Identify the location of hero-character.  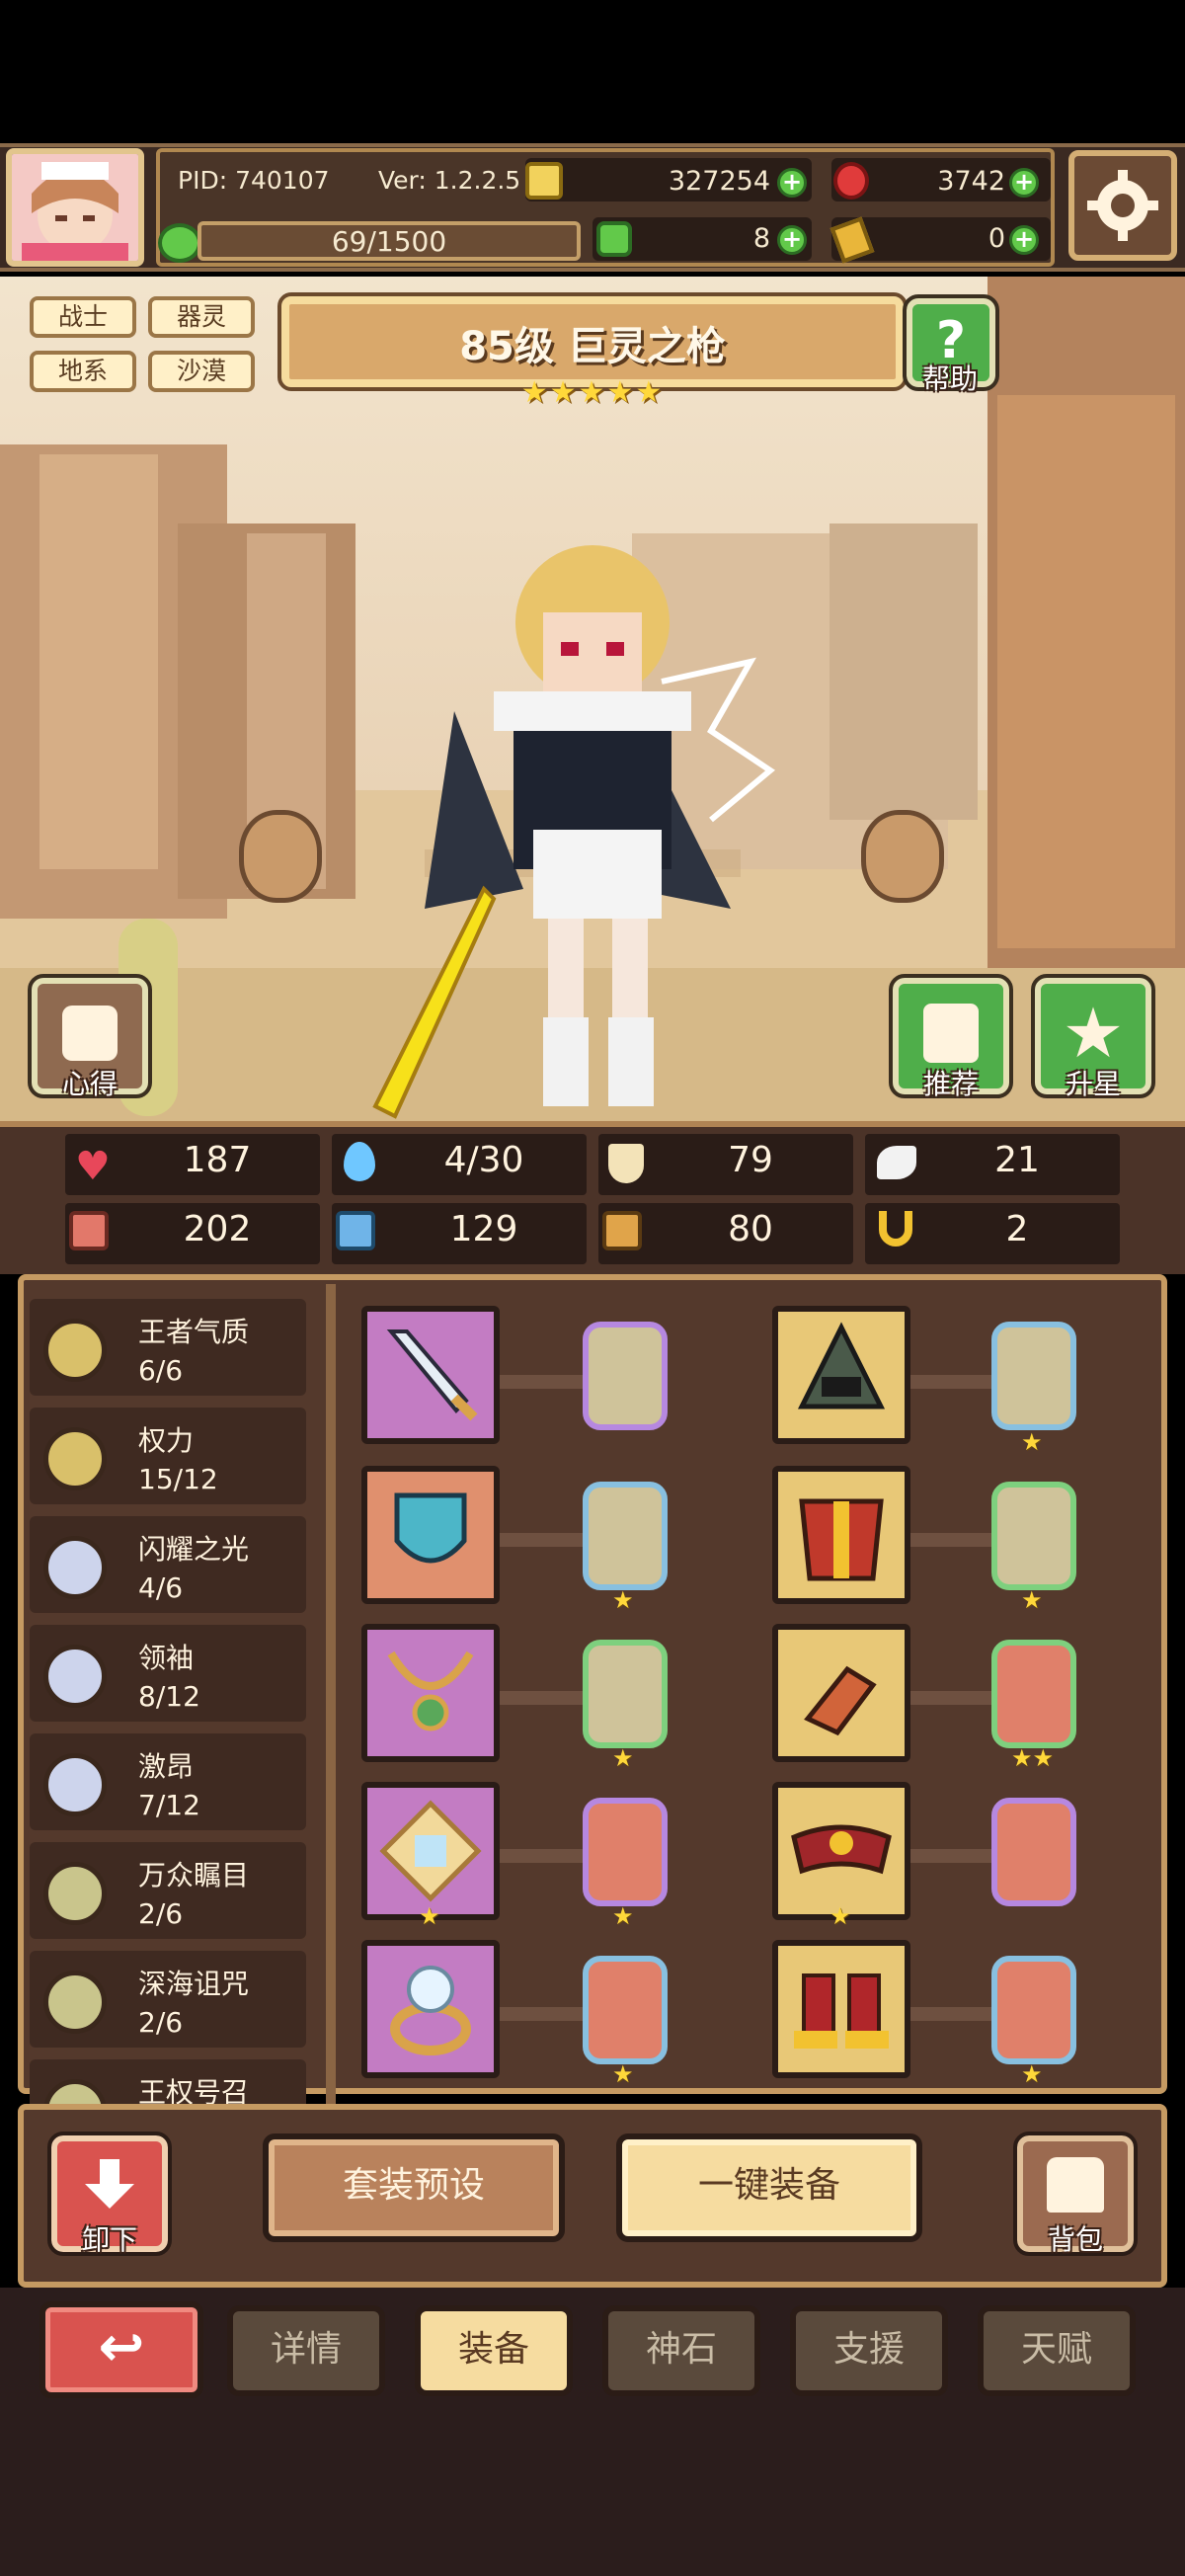
(592, 829).